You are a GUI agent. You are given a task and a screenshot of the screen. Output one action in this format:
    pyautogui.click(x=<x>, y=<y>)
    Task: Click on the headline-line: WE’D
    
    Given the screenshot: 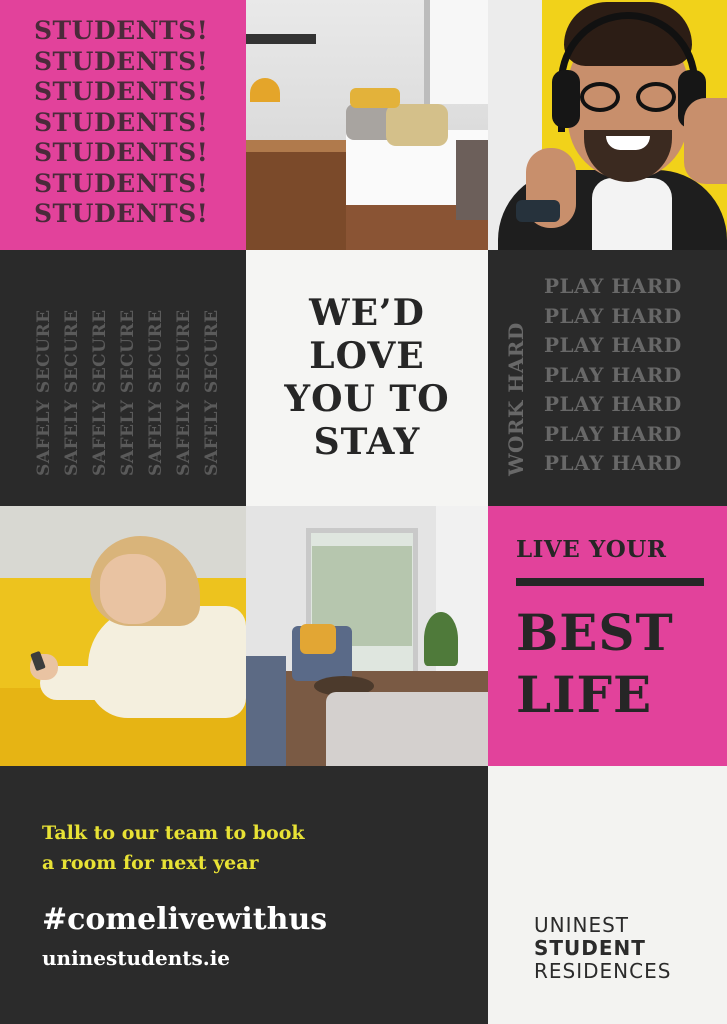 What is the action you would take?
    pyautogui.click(x=367, y=313)
    